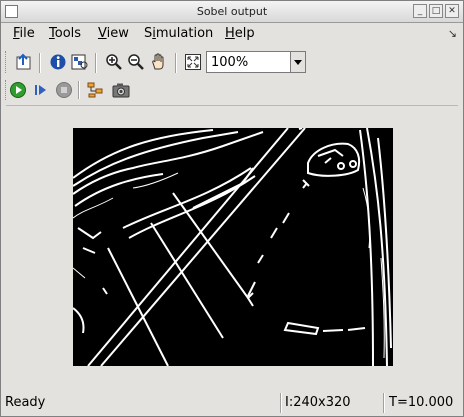 The width and height of the screenshot is (464, 417). What do you see at coordinates (230, 62) in the screenshot?
I see `zoom-value: 100%` at bounding box center [230, 62].